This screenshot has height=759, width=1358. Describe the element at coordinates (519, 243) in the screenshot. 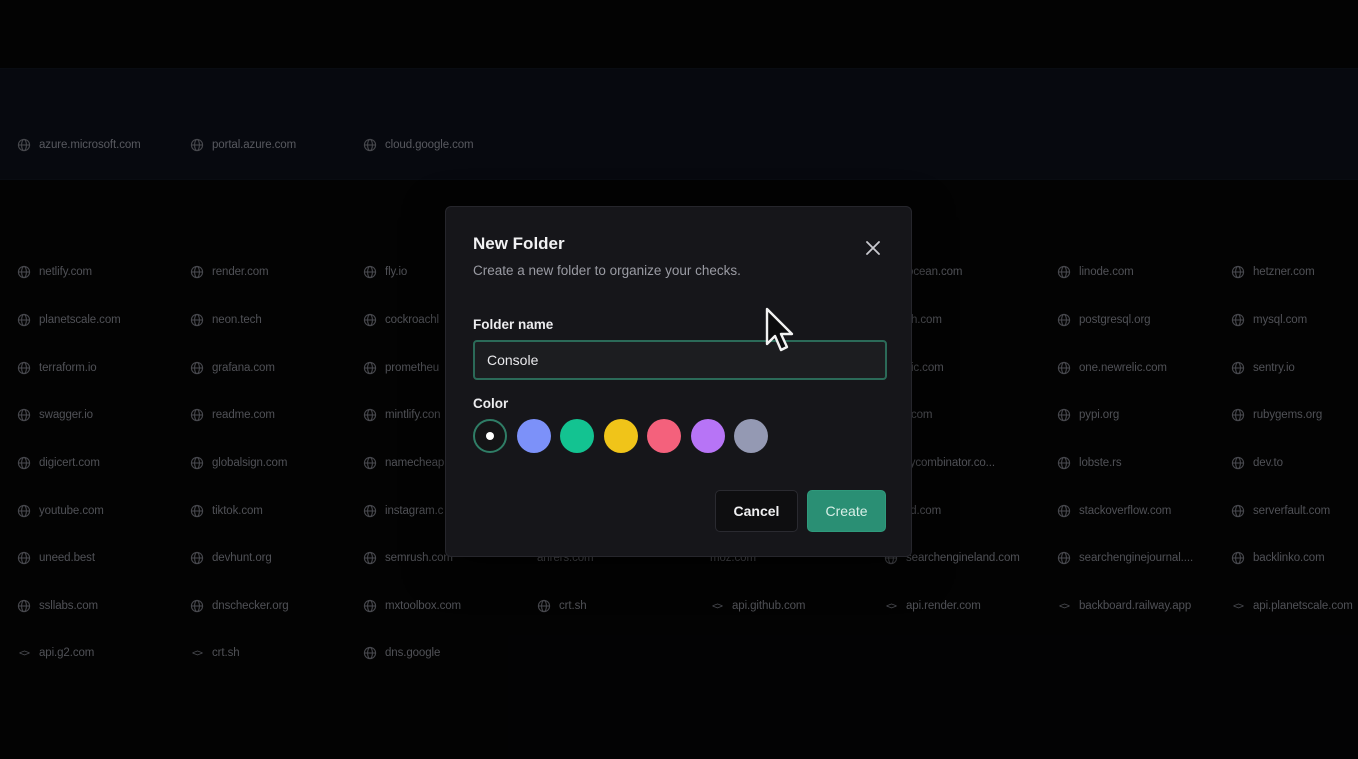

I see `dialog-title: New Folder` at that location.